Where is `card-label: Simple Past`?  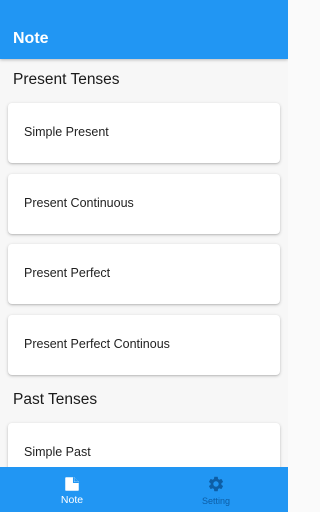
card-label: Simple Past is located at coordinates (57, 452).